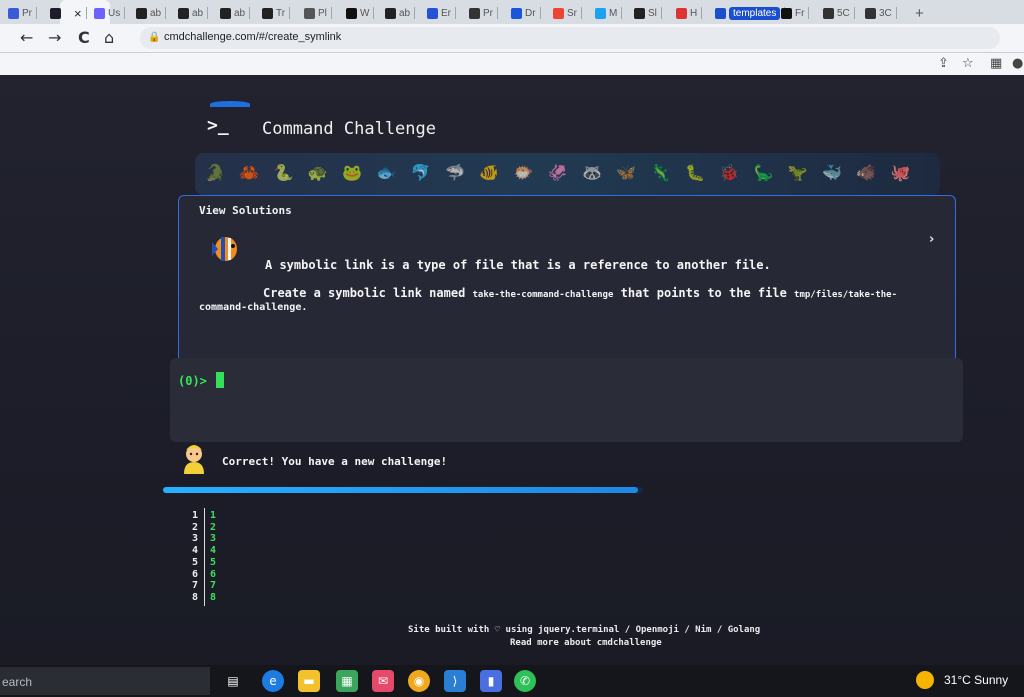 This screenshot has width=1024, height=697. What do you see at coordinates (586, 643) in the screenshot?
I see `footer-about-link: Read more about cmdchallenge` at bounding box center [586, 643].